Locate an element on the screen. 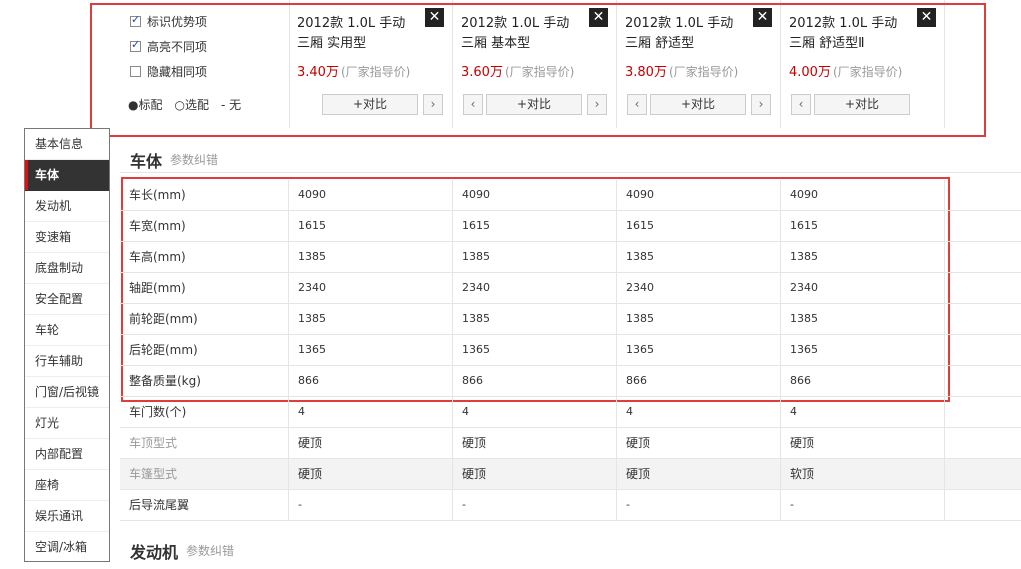 The image size is (1021, 569). nav-item: 变速箱 is located at coordinates (67, 237).